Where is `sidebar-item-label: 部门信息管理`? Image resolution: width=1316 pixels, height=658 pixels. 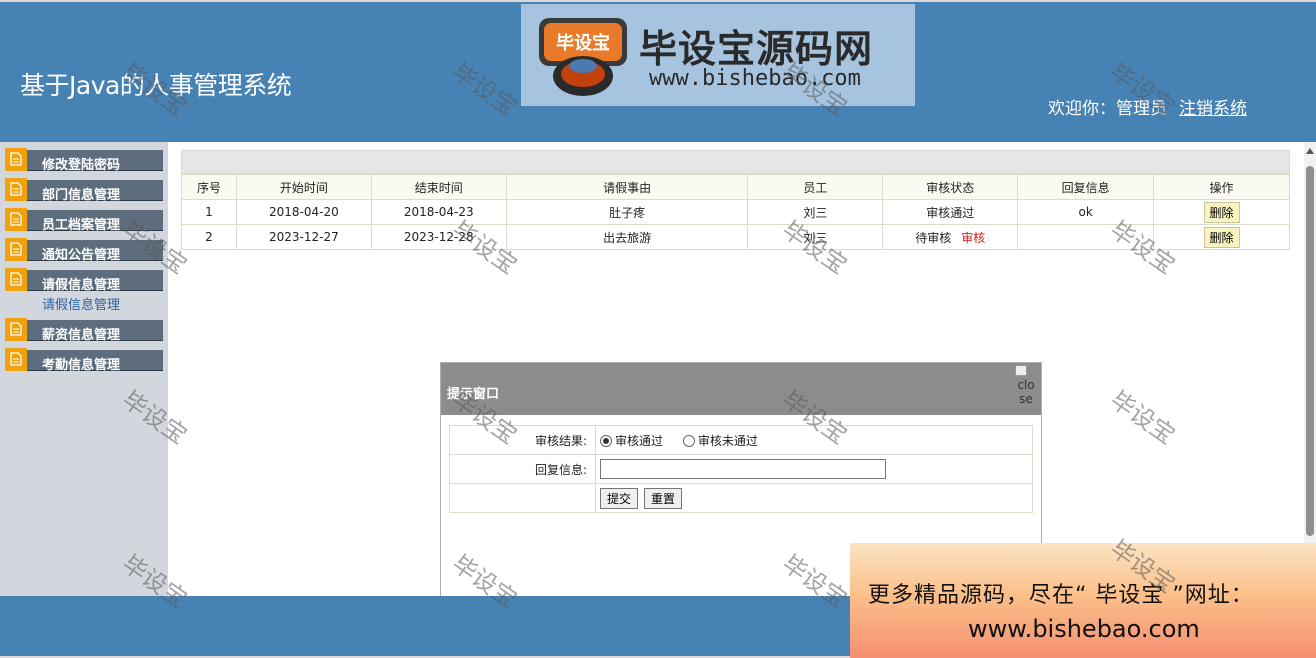 sidebar-item-label: 部门信息管理 is located at coordinates (81, 195).